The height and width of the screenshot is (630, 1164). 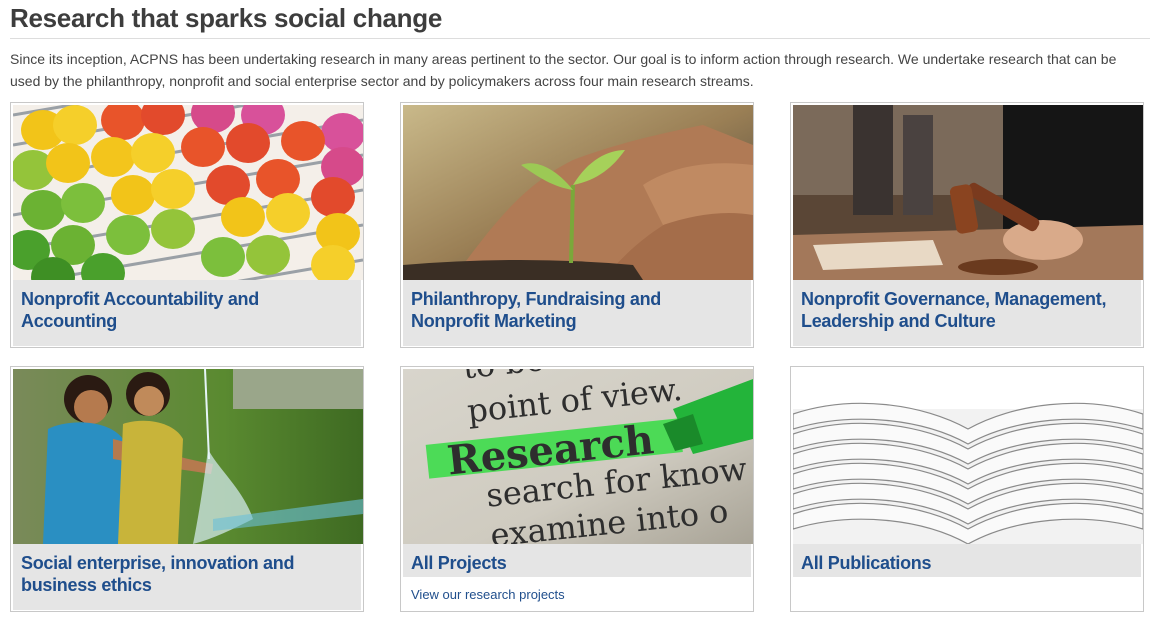 I want to click on card-all-publications: All Publications, so click(x=967, y=489).